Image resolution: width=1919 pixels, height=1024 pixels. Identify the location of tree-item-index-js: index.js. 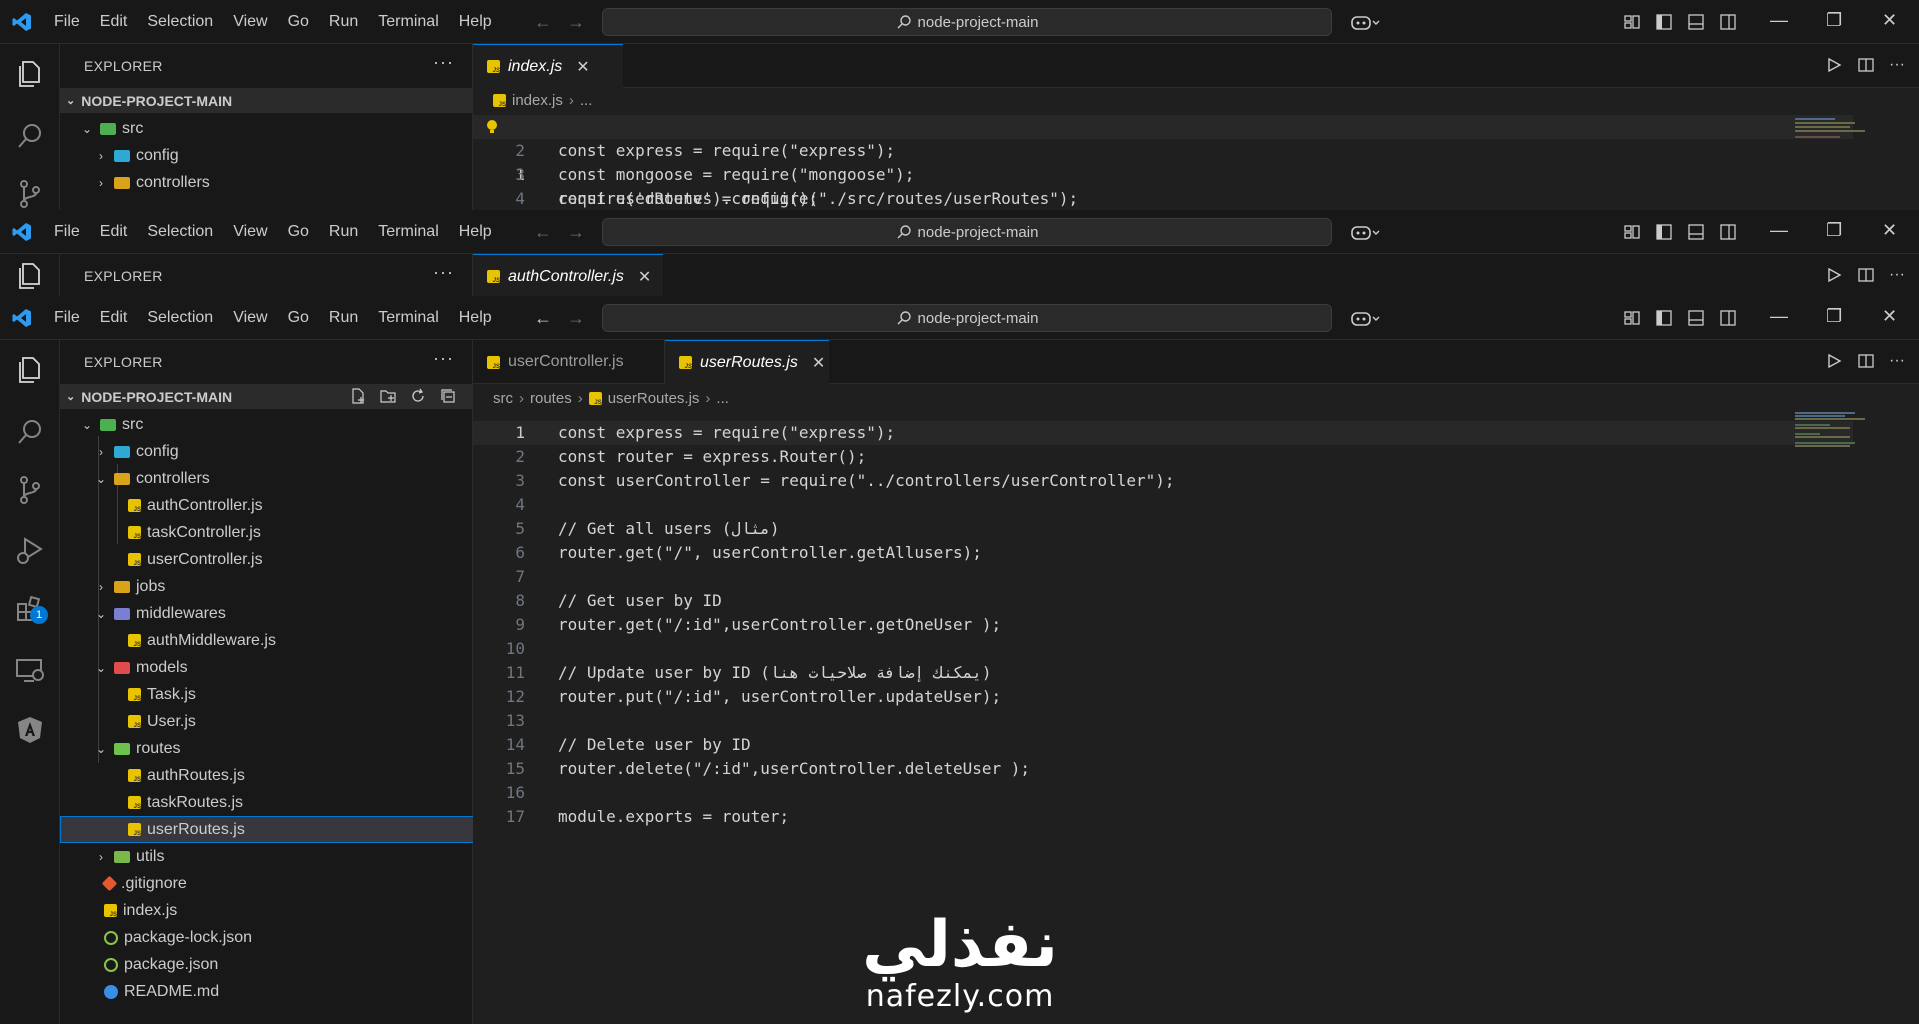
(288, 910).